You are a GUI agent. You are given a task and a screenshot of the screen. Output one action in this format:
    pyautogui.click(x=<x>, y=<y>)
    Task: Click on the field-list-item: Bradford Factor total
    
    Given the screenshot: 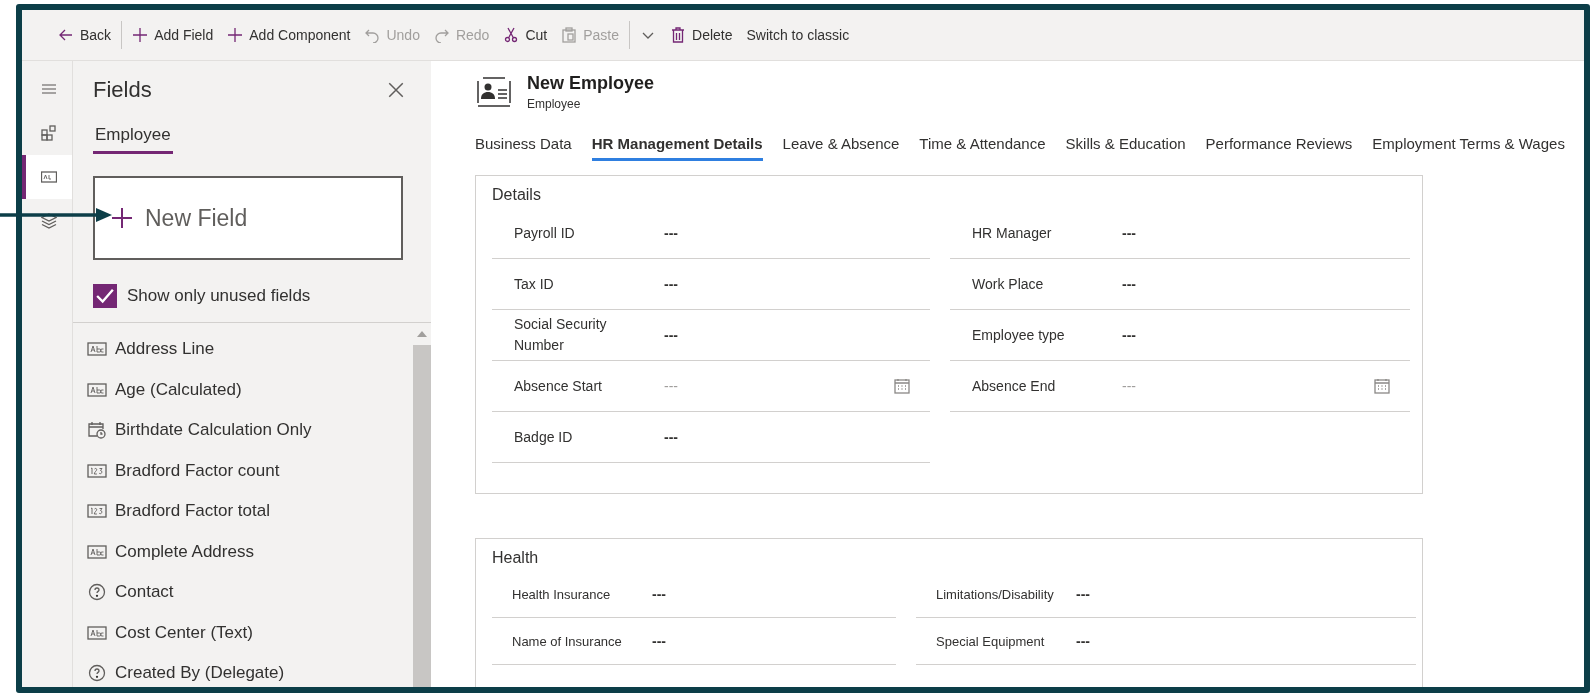 What is the action you would take?
    pyautogui.click(x=243, y=511)
    